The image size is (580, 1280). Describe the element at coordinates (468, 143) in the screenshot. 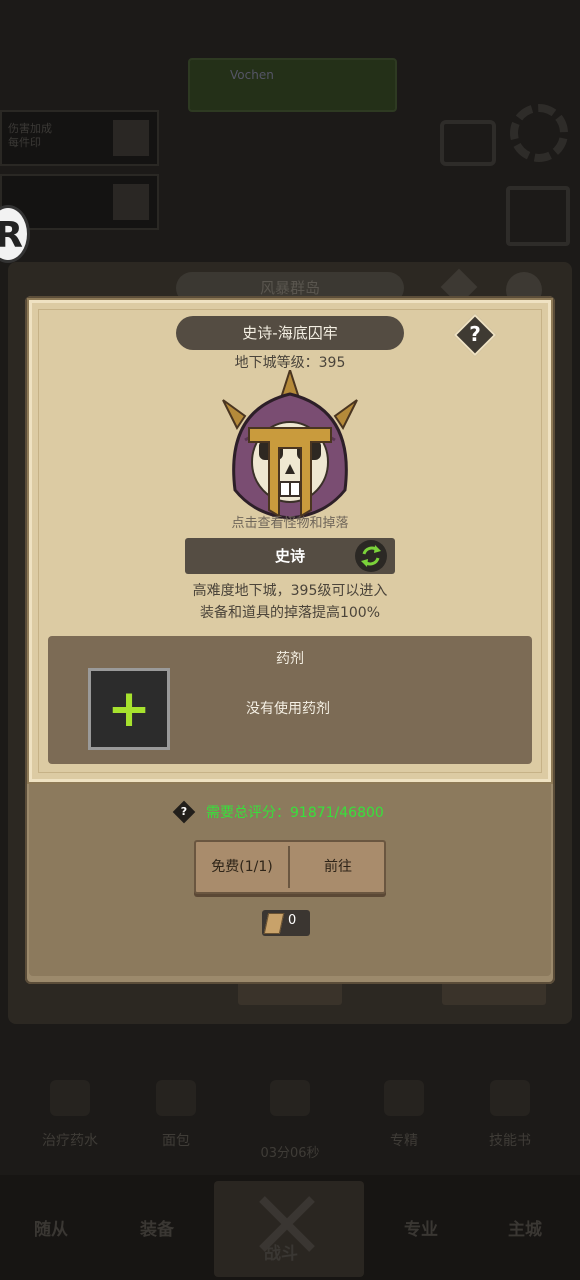

I see `gift-icon` at that location.